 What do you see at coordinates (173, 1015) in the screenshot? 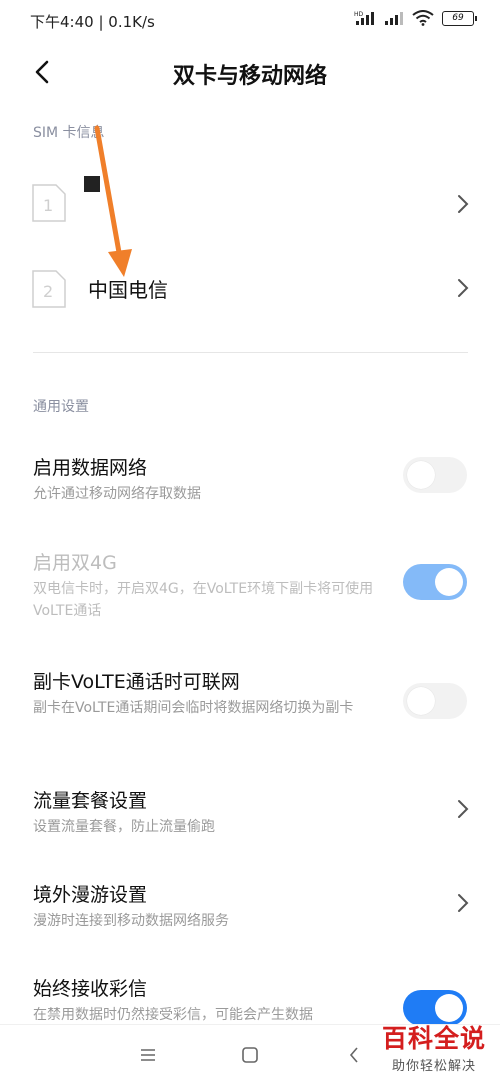
I see `setting-desc: 在禁用数据时仍然接受彩信，可能会产生数据` at bounding box center [173, 1015].